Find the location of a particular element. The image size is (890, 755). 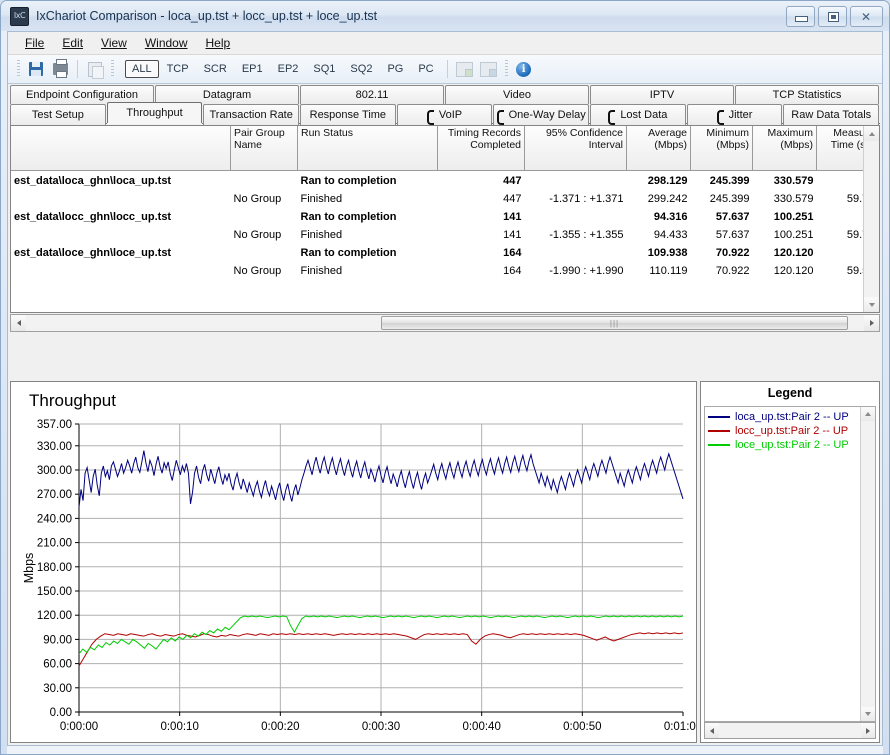

x-axis-tick-label: 0:00:30 is located at coordinates (381, 727).